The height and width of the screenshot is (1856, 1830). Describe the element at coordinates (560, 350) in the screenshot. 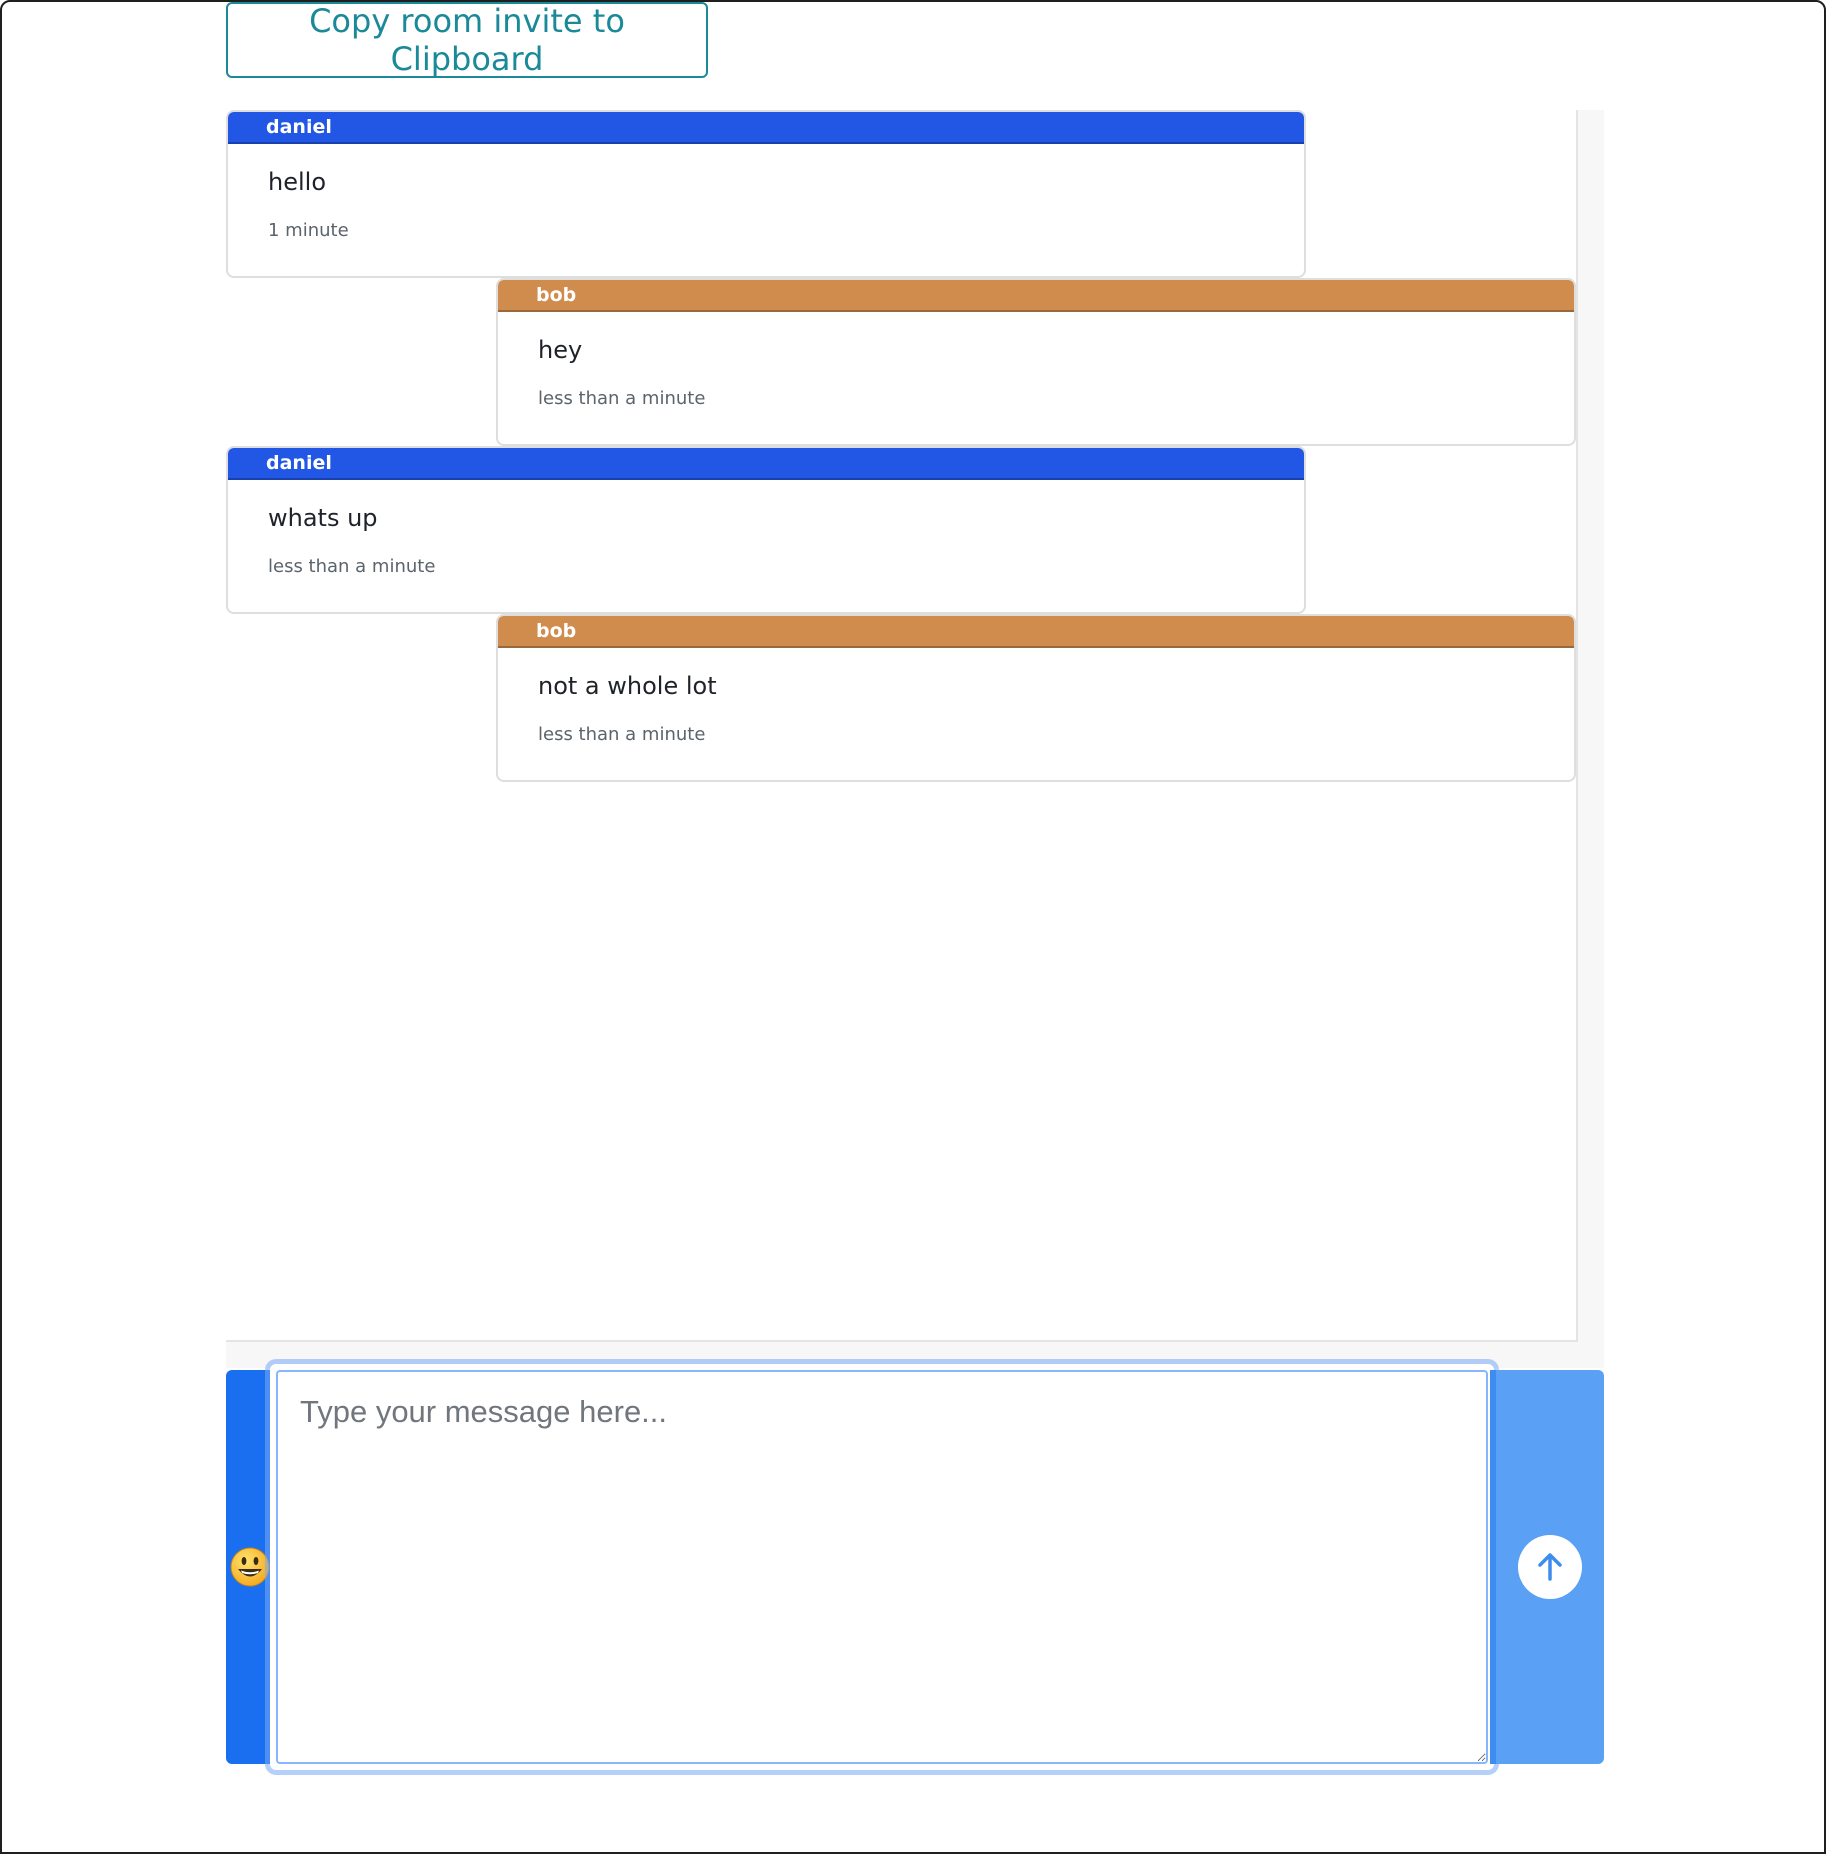

I see `message-text: hey` at that location.